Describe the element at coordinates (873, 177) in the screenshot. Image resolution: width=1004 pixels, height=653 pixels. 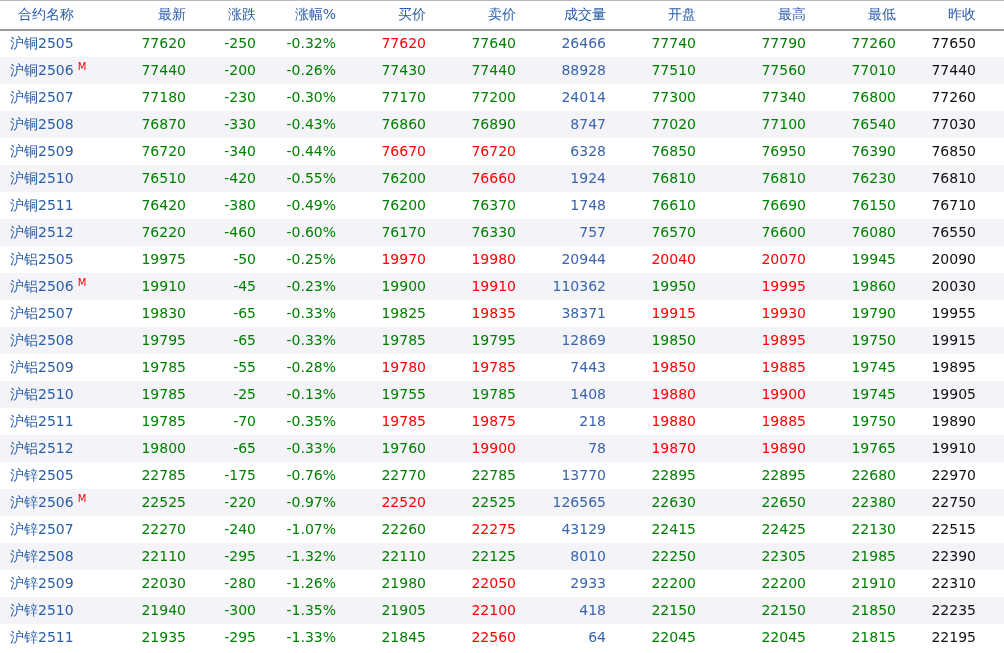
I see `price-value: 76230` at that location.